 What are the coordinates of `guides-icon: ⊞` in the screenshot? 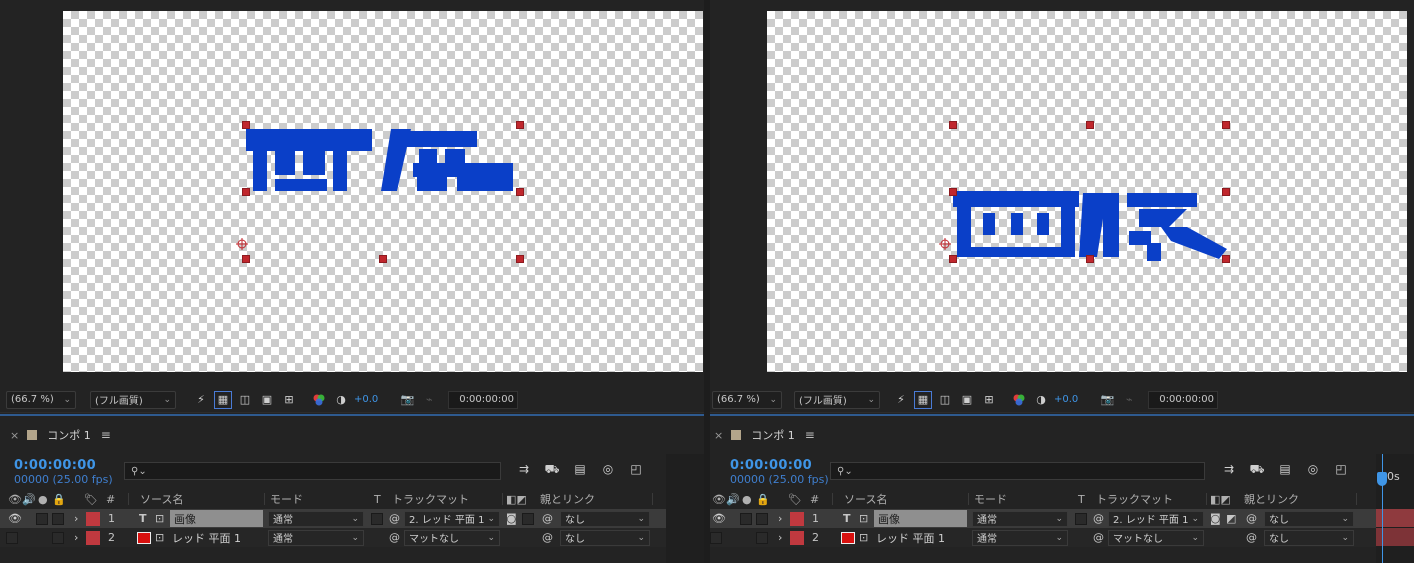 It's located at (989, 400).